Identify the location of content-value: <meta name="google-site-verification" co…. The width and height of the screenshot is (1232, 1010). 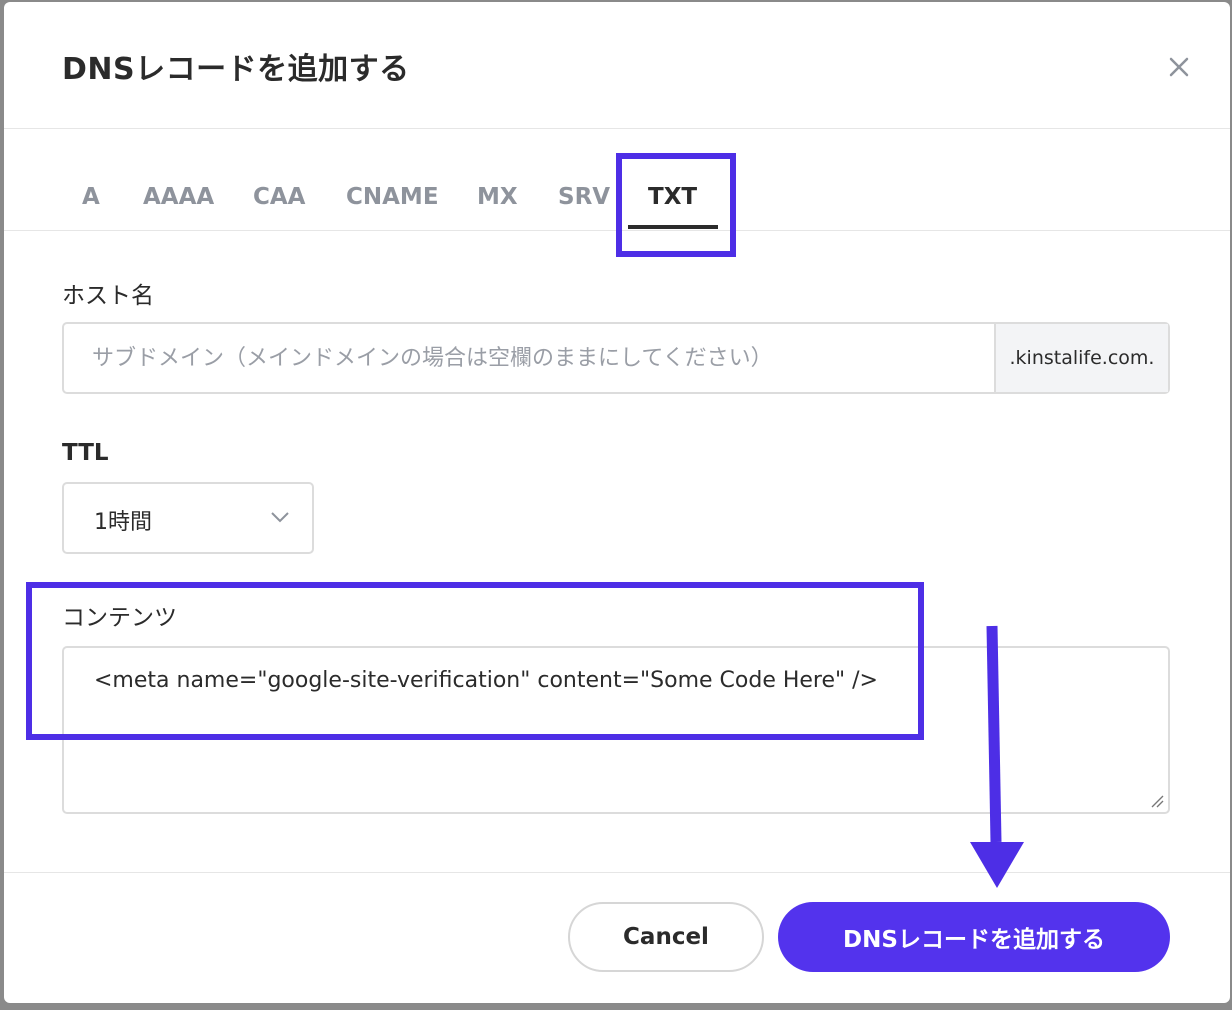
(486, 680).